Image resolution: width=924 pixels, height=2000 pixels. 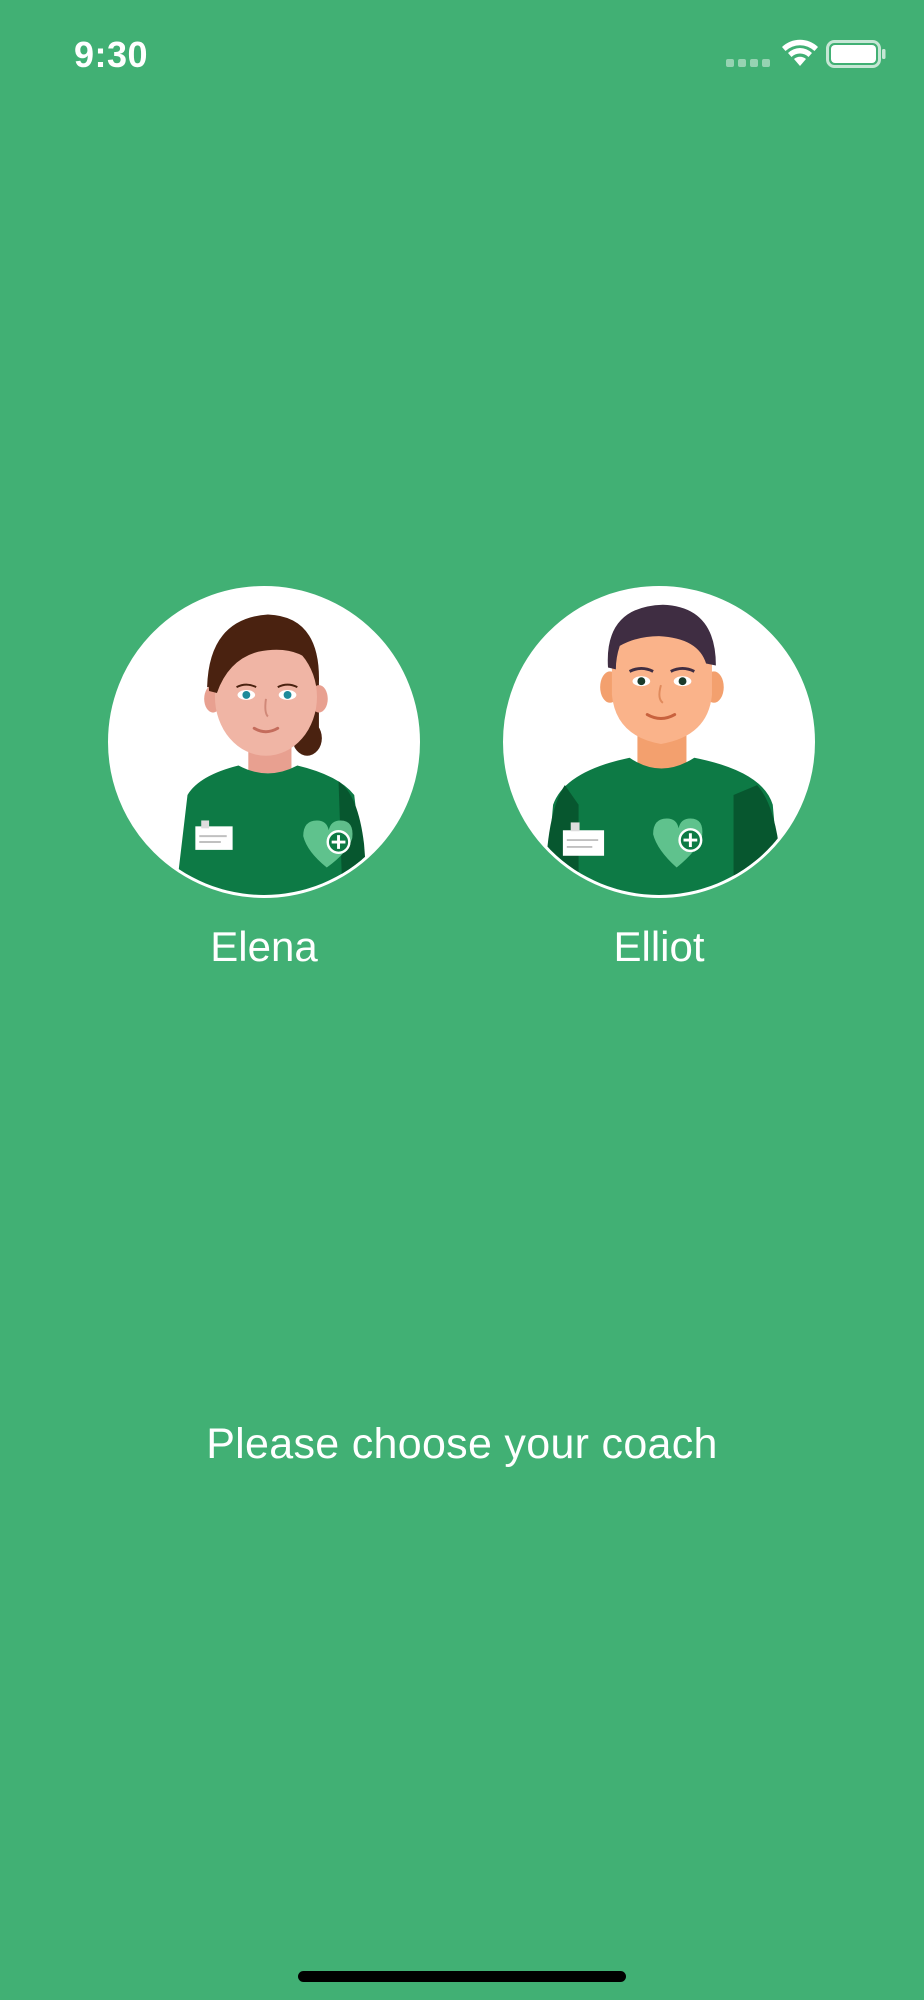 I want to click on coach-option-elena: Elena, so click(x=264, y=779).